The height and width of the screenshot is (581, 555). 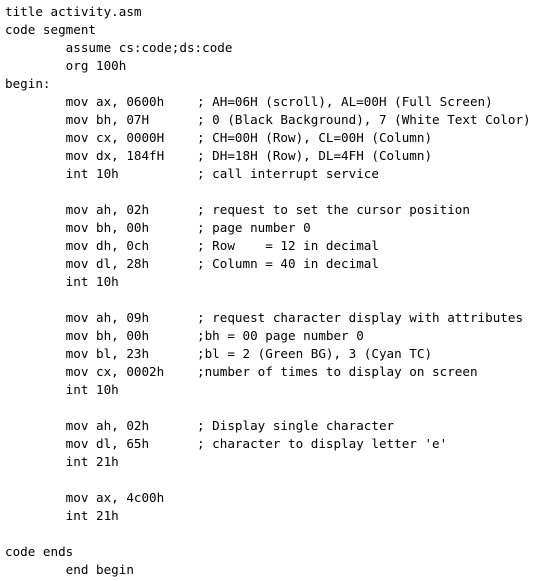 What do you see at coordinates (28, 83) in the screenshot?
I see `code-instruction: begin:` at bounding box center [28, 83].